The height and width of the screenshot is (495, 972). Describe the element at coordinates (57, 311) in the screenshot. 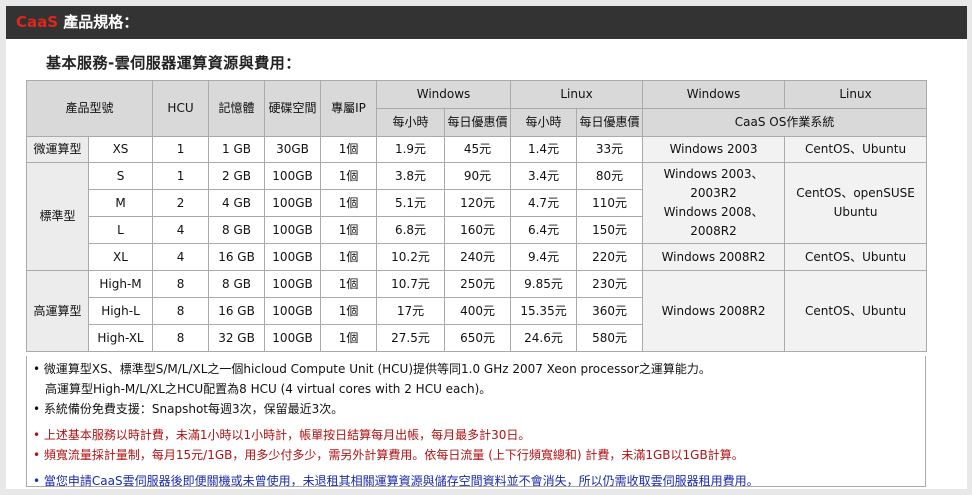

I see `group-high: 高運算型` at that location.